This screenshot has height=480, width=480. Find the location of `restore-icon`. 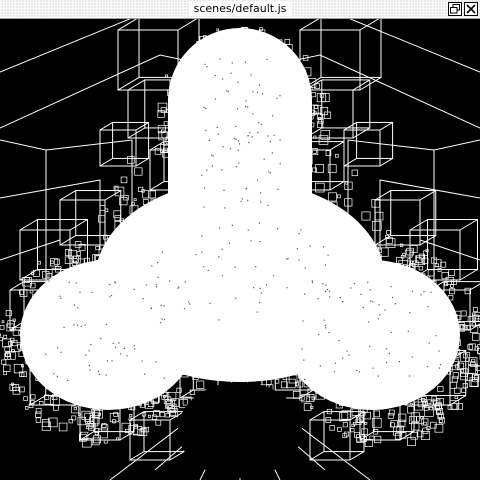

restore-icon is located at coordinates (455, 9).